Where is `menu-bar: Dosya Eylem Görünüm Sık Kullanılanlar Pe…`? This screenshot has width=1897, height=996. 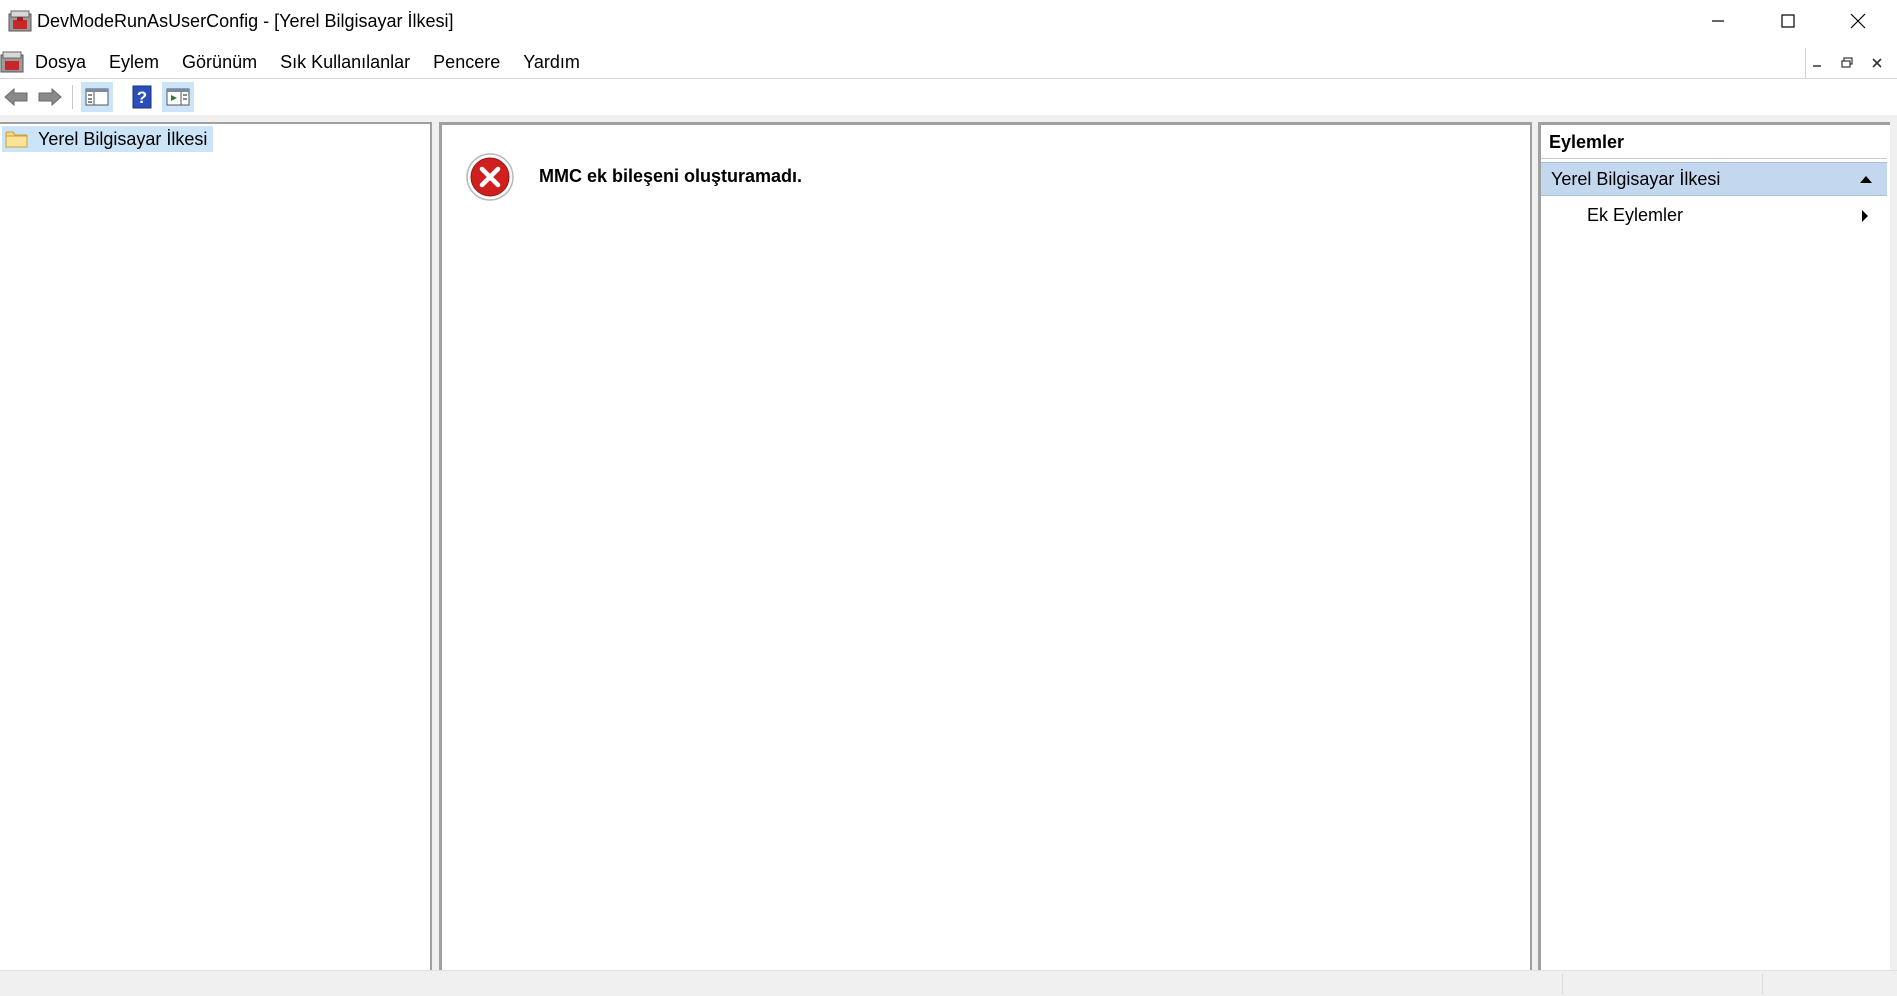 menu-bar: Dosya Eylem Görünüm Sık Kullanılanlar Pe… is located at coordinates (948, 63).